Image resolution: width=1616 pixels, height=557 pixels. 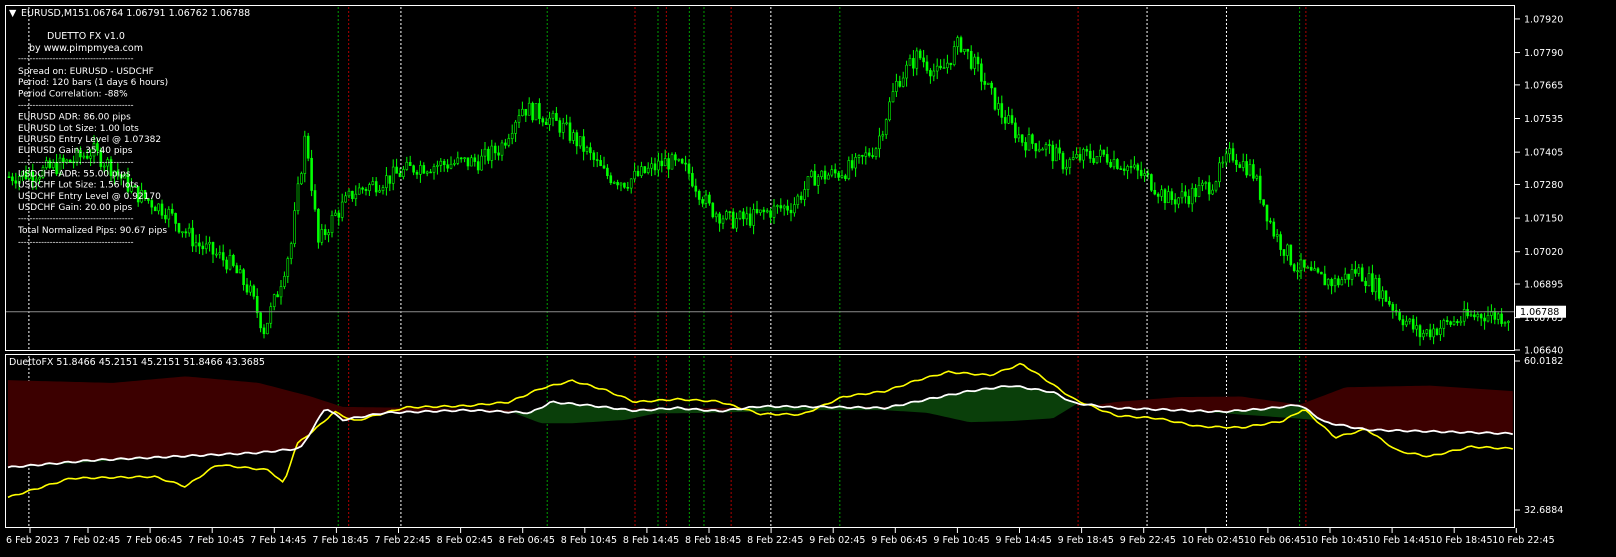 What do you see at coordinates (86, 72) in the screenshot?
I see `info-line: Spread on: EURUSD - USDCHF` at bounding box center [86, 72].